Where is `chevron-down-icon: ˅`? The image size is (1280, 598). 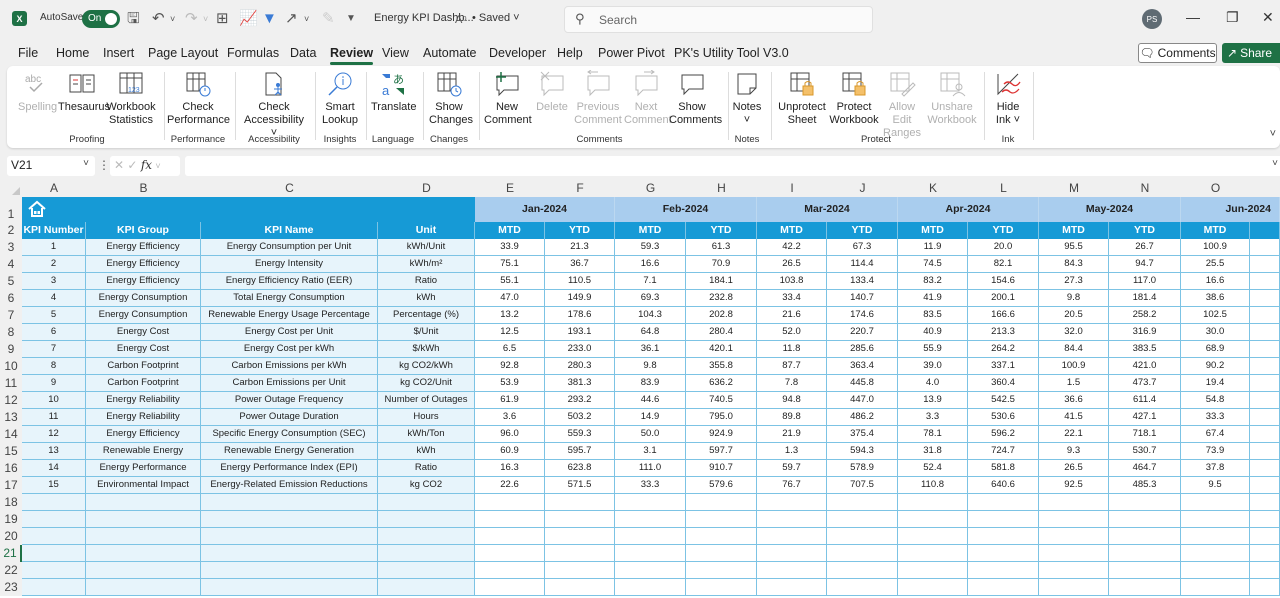 chevron-down-icon: ˅ is located at coordinates (157, 166).